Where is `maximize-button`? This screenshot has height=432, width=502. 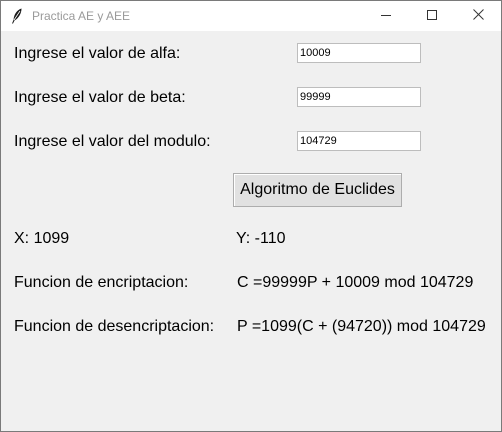 maximize-button is located at coordinates (432, 16).